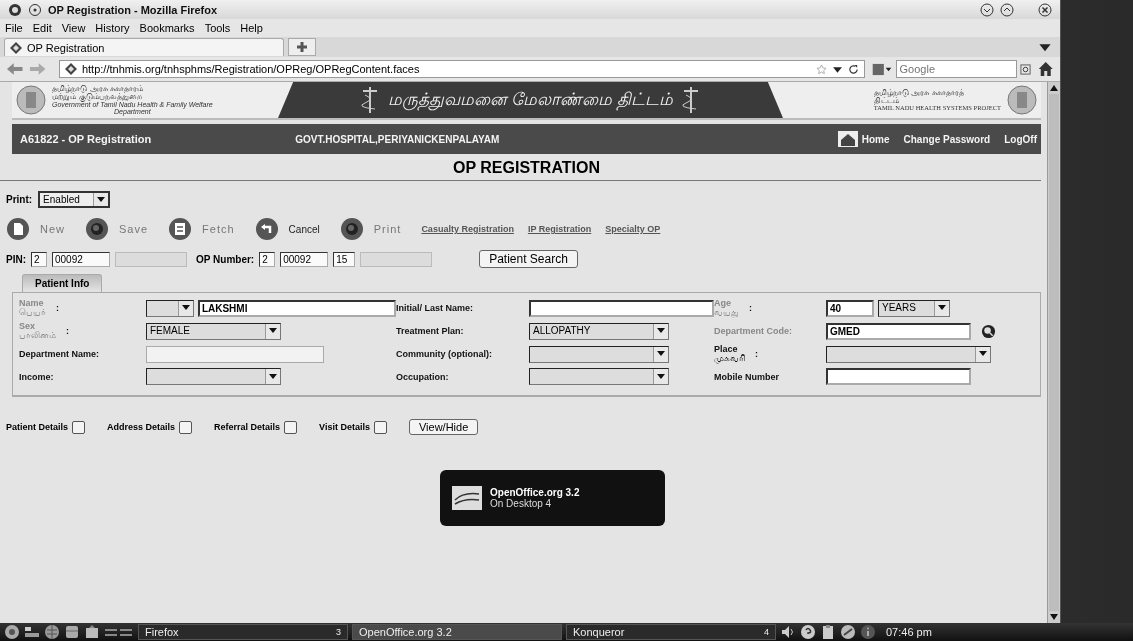 This screenshot has width=1133, height=641. Describe the element at coordinates (296, 308) in the screenshot. I see `name-field: LAKSHMI` at that location.